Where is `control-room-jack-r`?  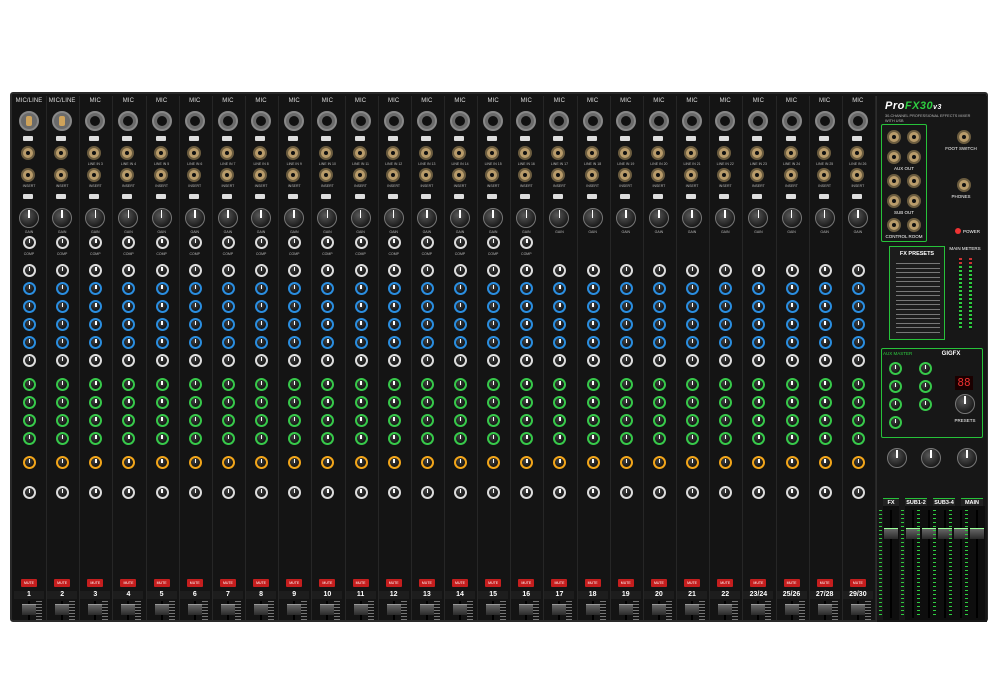 control-room-jack-r is located at coordinates (914, 225).